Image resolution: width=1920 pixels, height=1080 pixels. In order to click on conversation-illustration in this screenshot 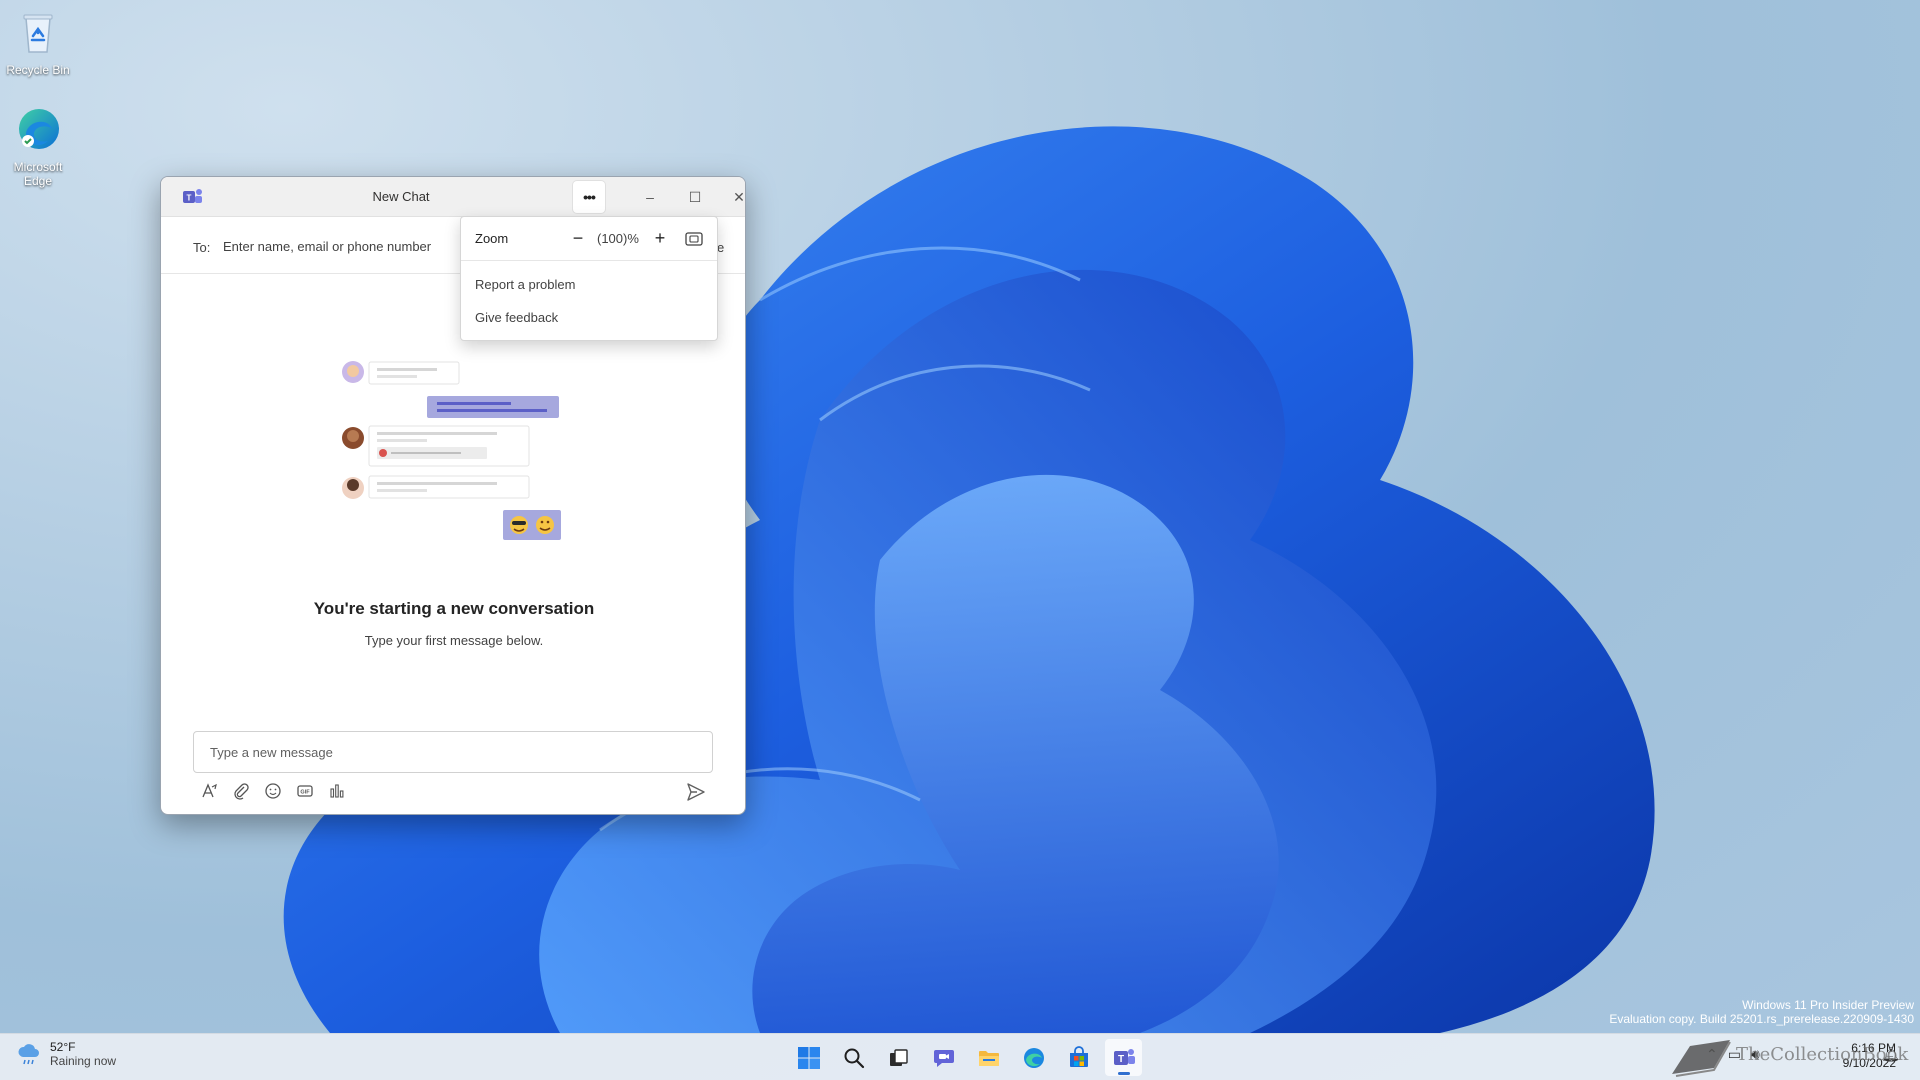, I will do `click(451, 450)`.